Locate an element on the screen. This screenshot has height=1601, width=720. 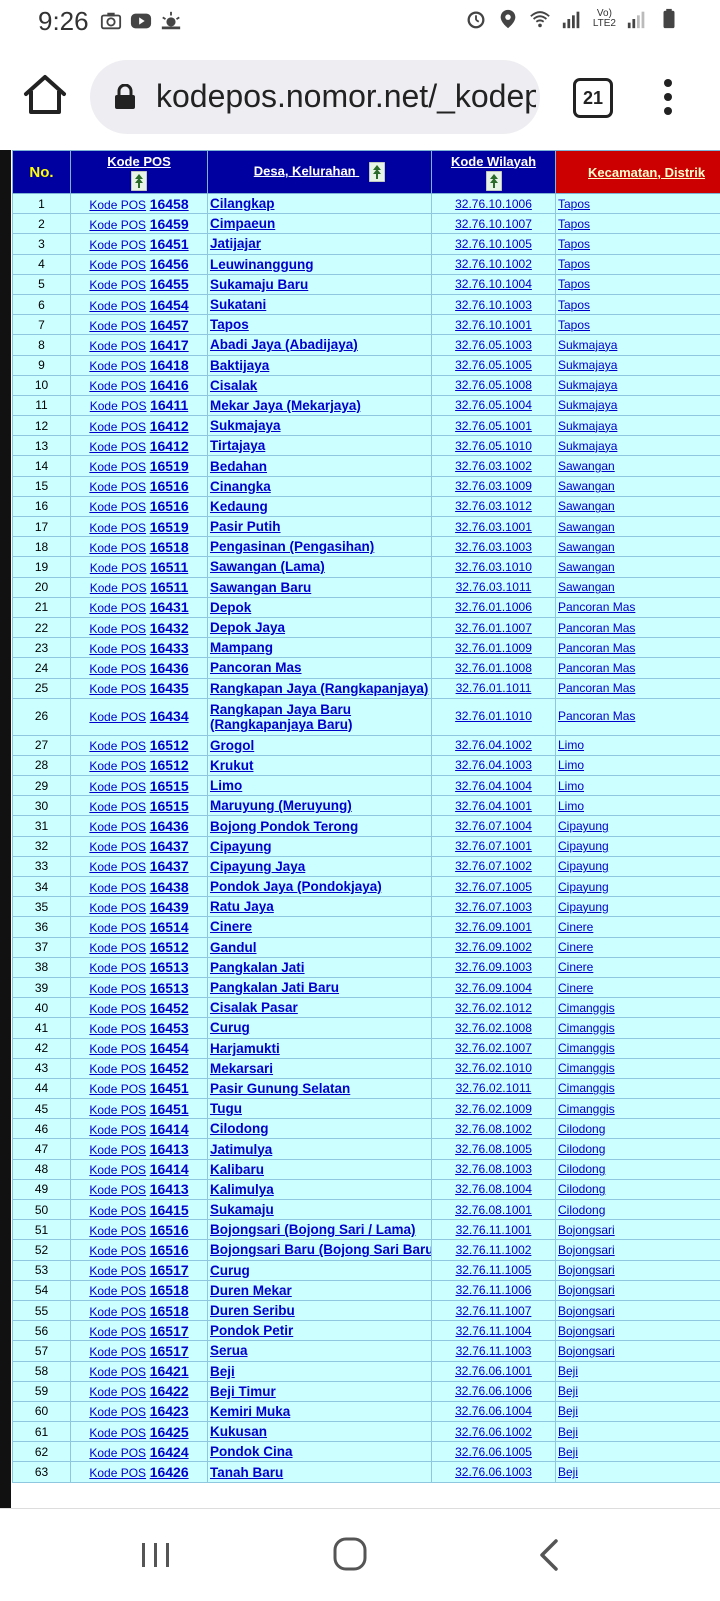
desa-cell: Curug is located at coordinates (320, 1028).